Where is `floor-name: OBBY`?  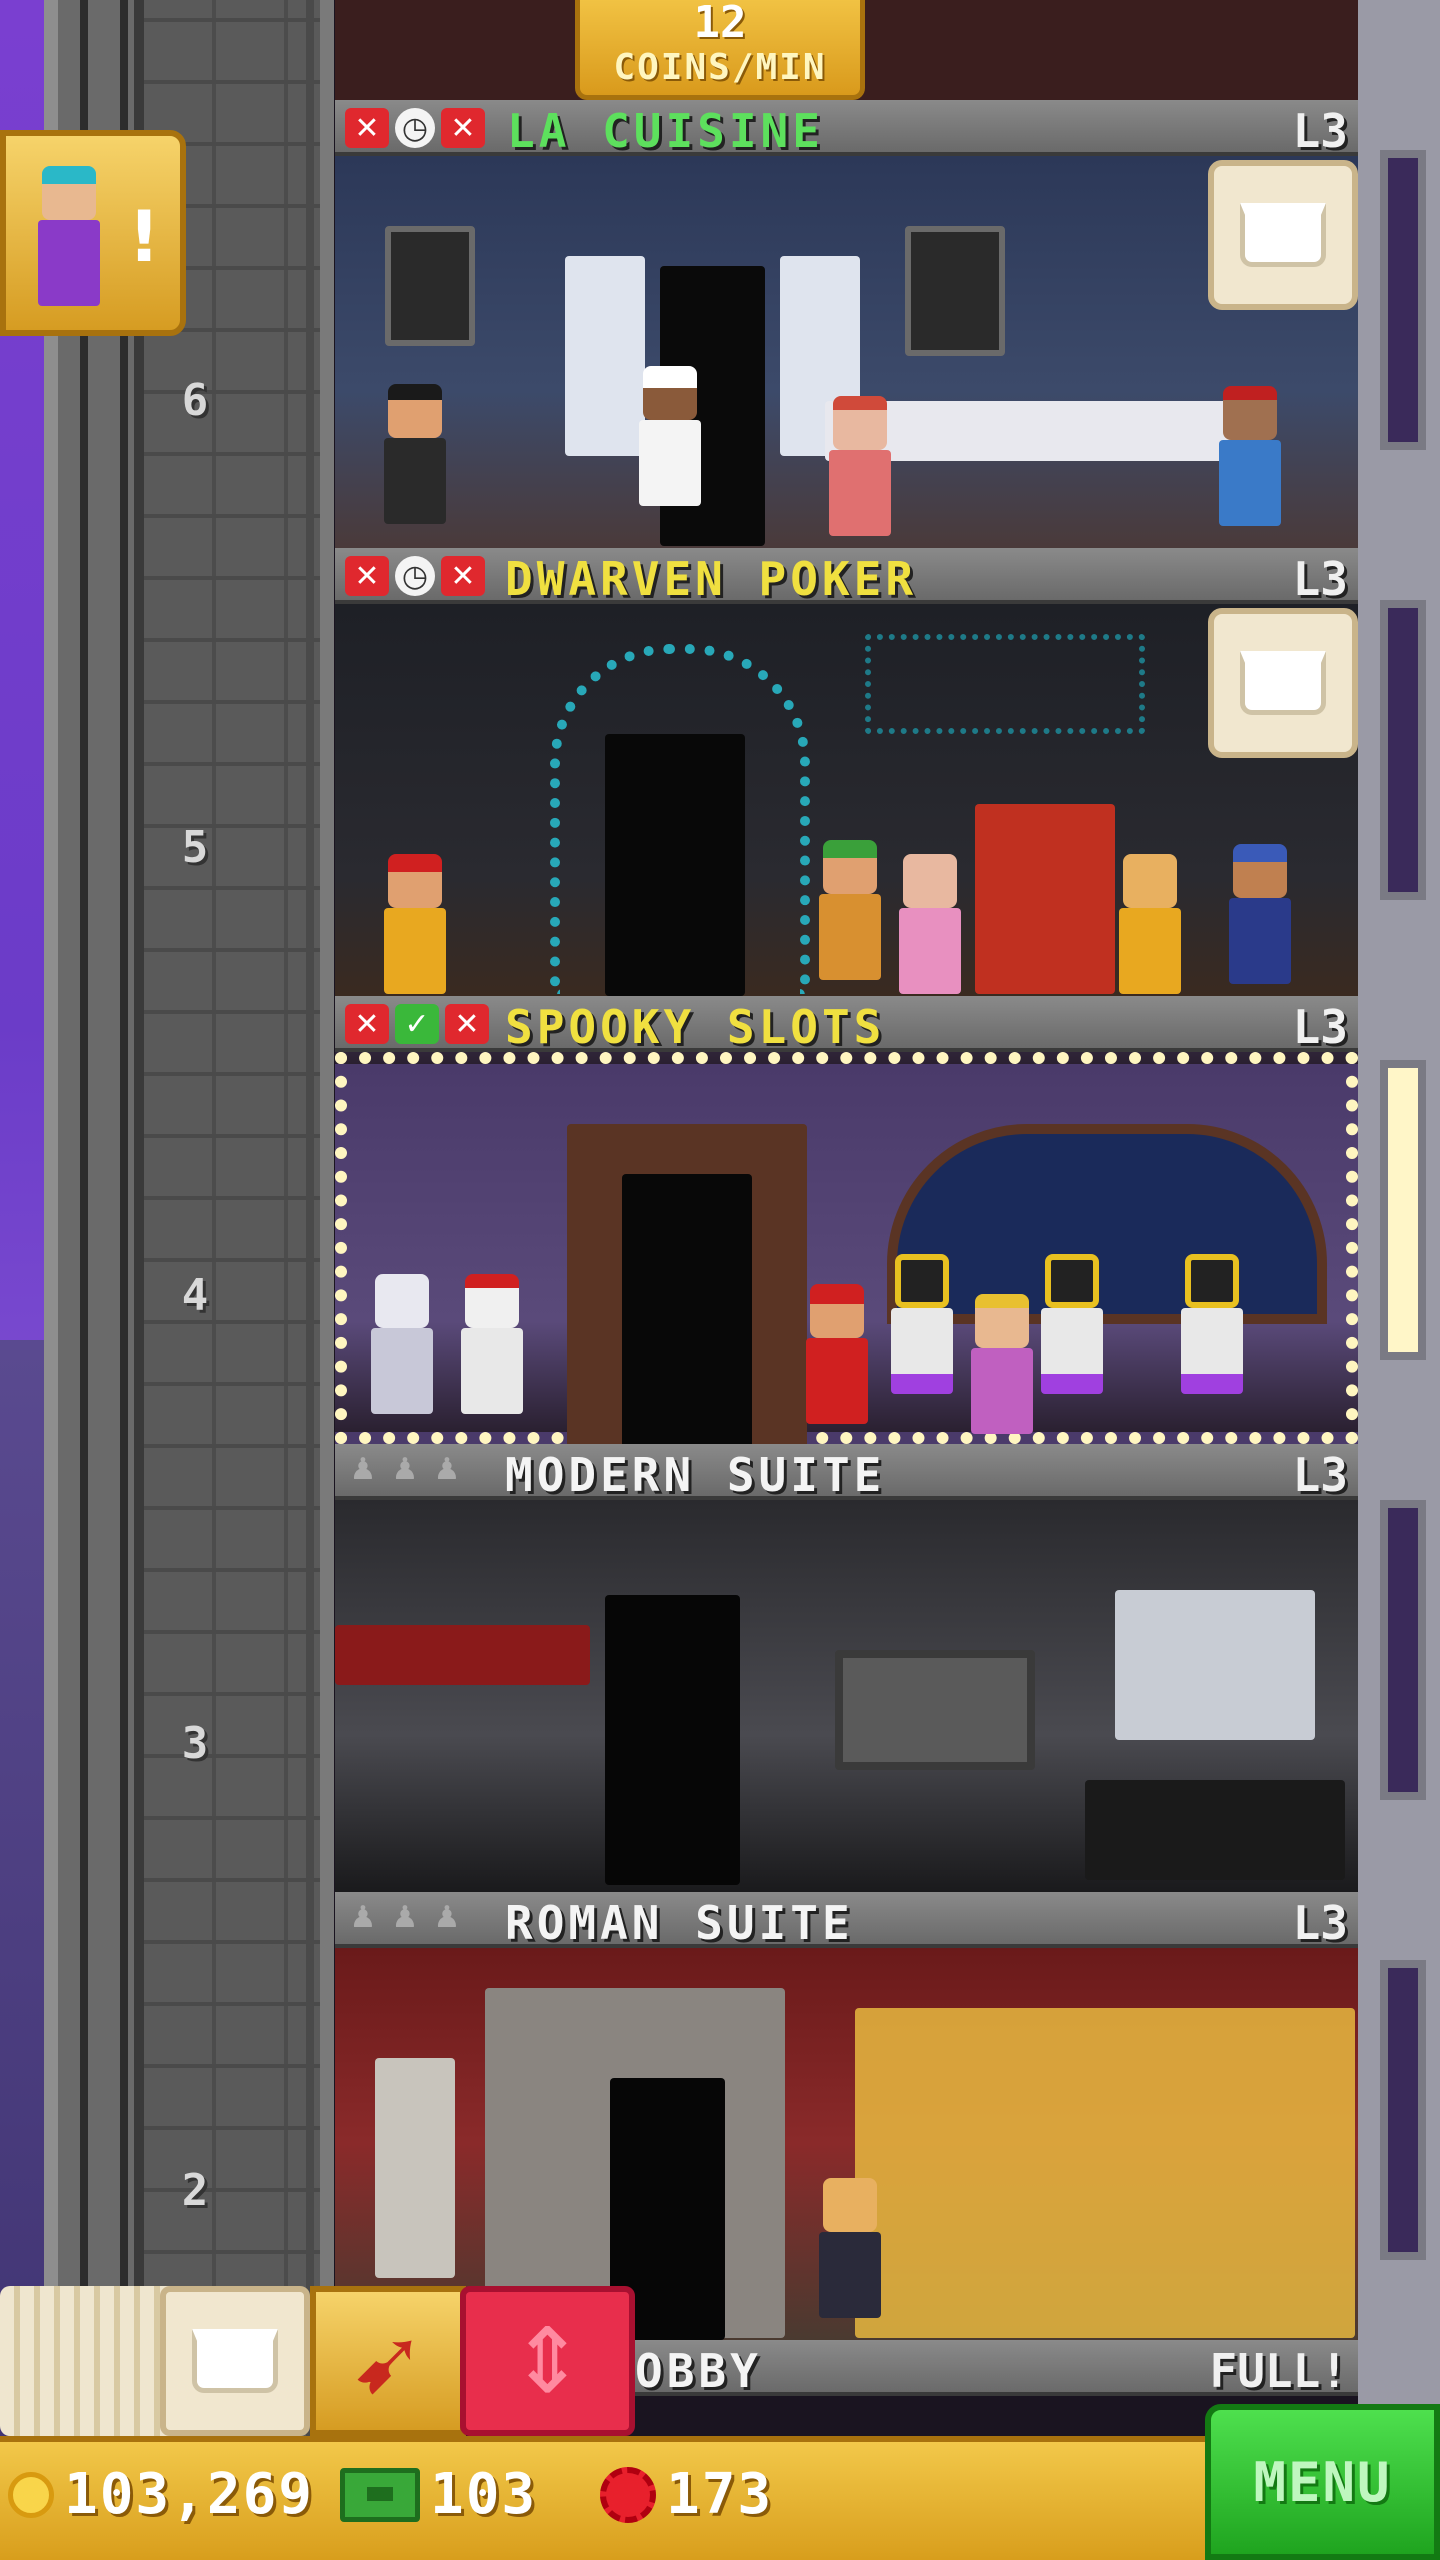 floor-name: OBBY is located at coordinates (698, 2371).